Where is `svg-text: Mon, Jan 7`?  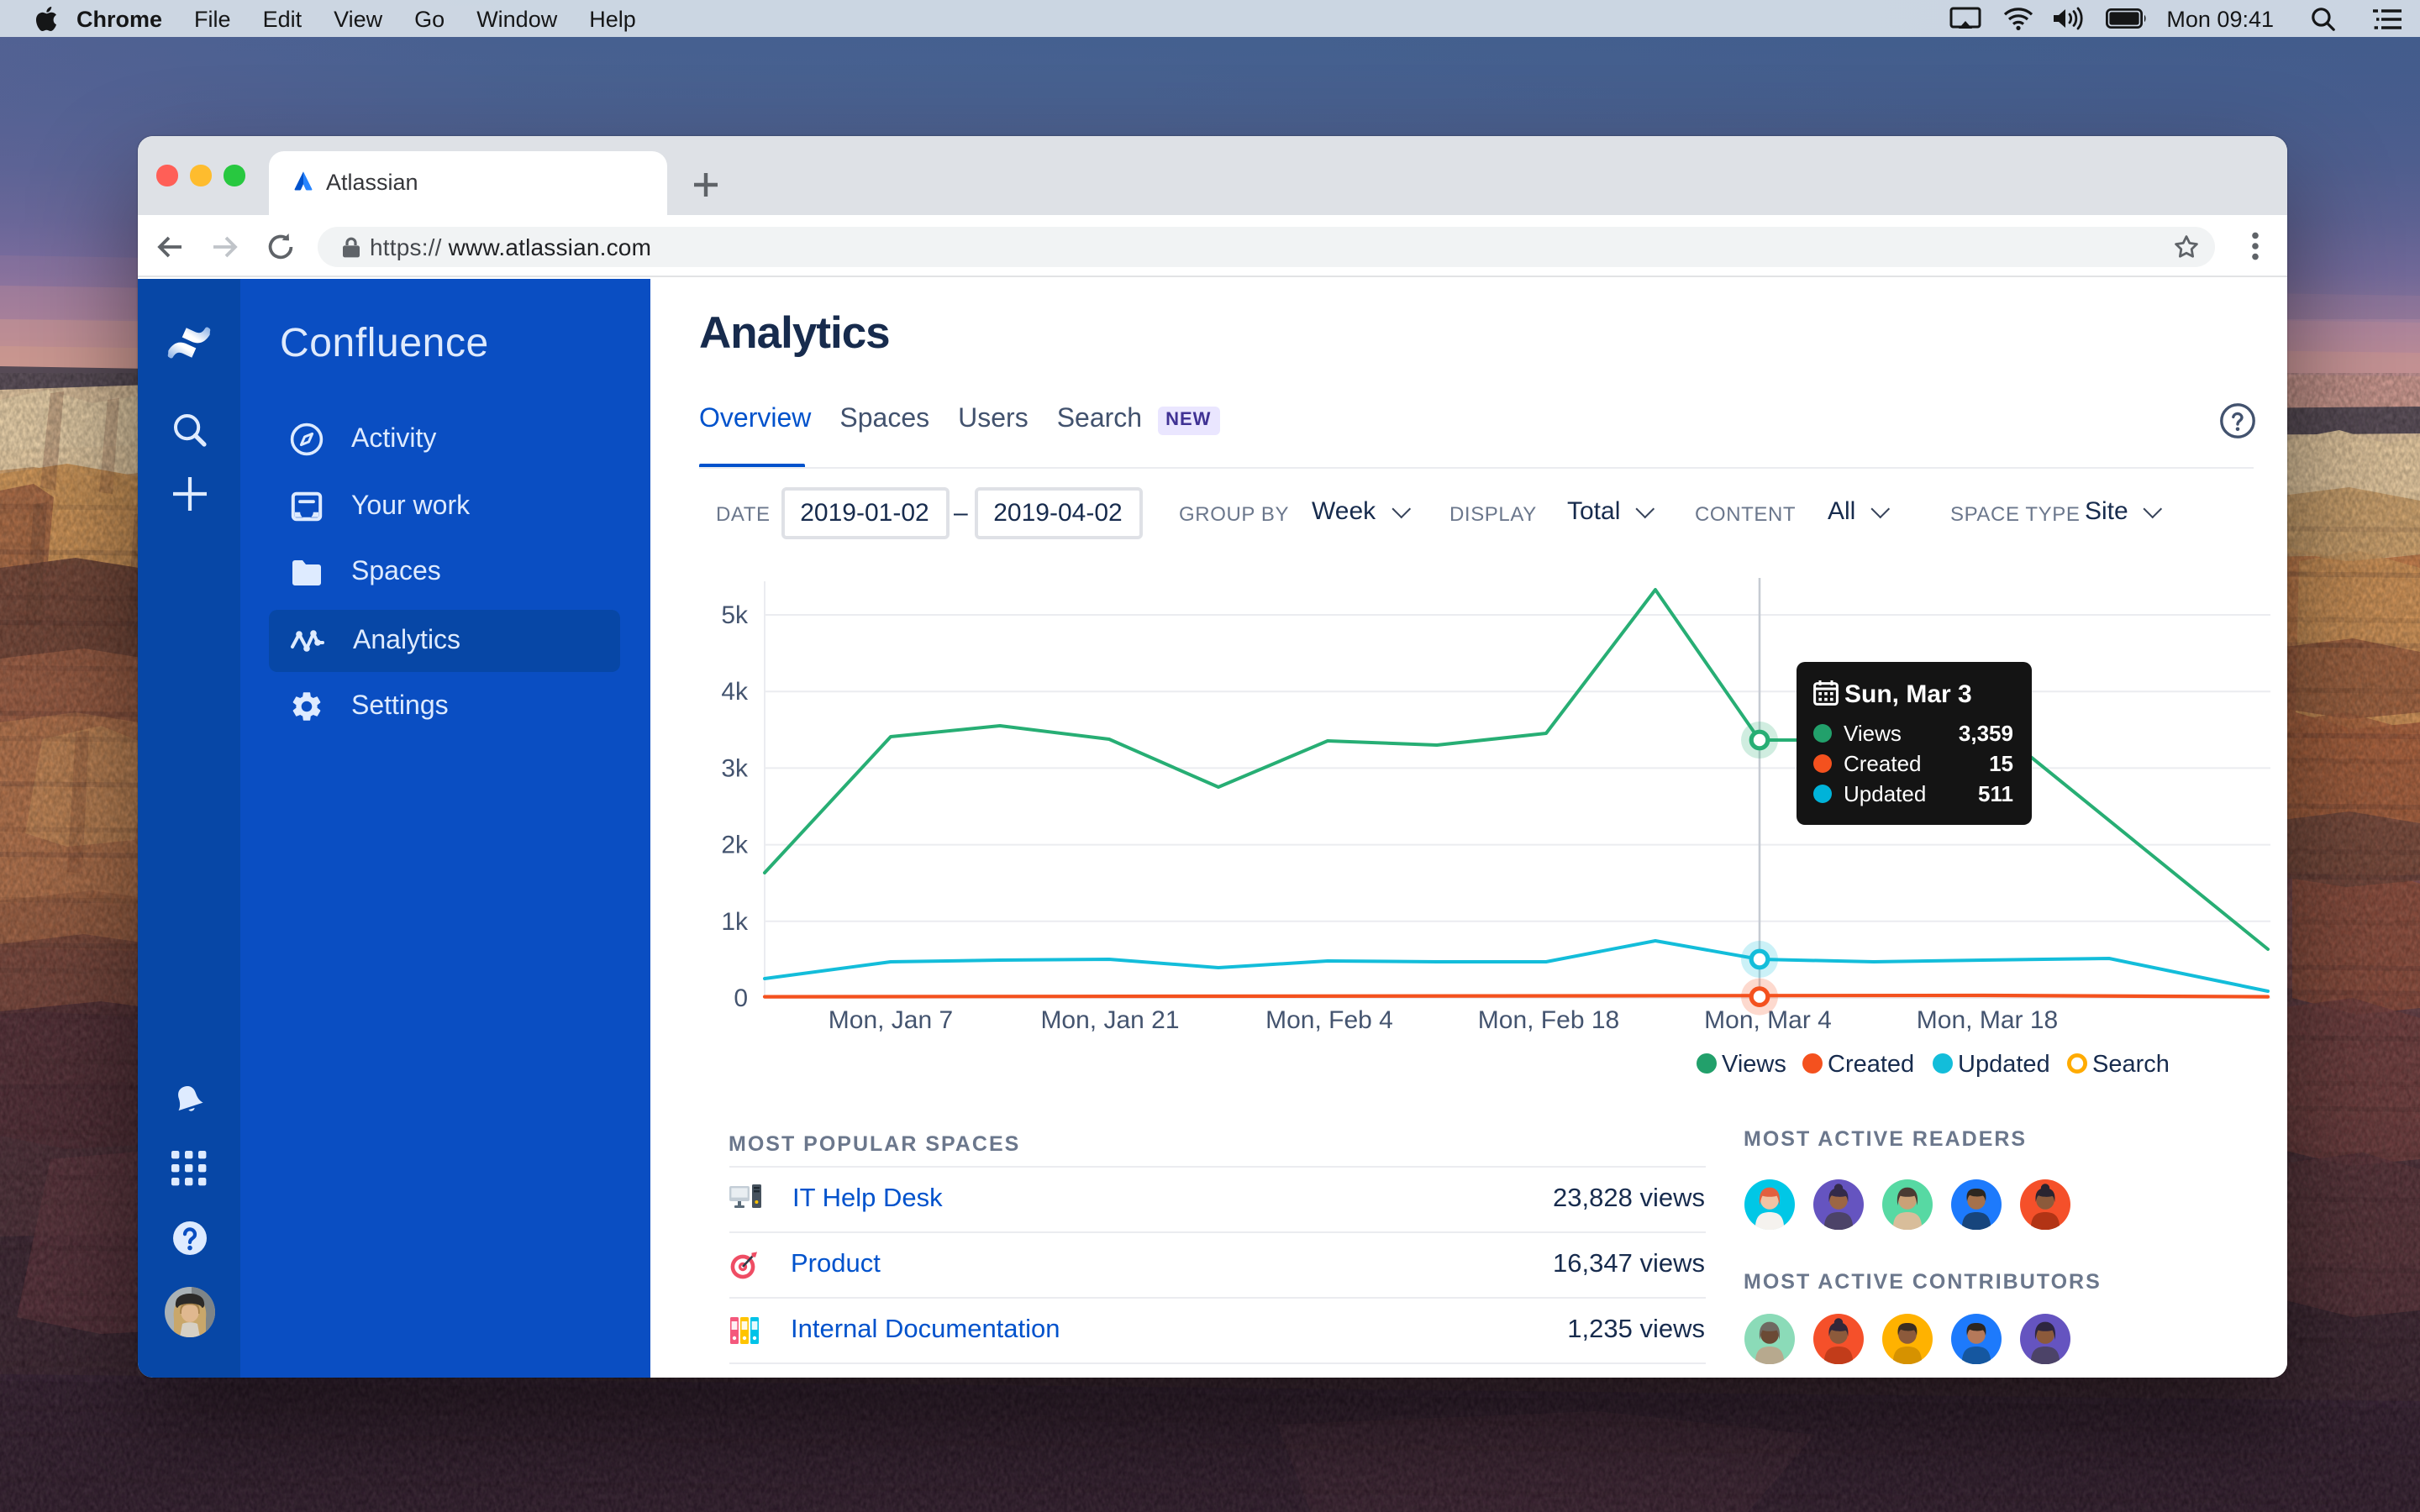 svg-text: Mon, Jan 7 is located at coordinates (890, 1019).